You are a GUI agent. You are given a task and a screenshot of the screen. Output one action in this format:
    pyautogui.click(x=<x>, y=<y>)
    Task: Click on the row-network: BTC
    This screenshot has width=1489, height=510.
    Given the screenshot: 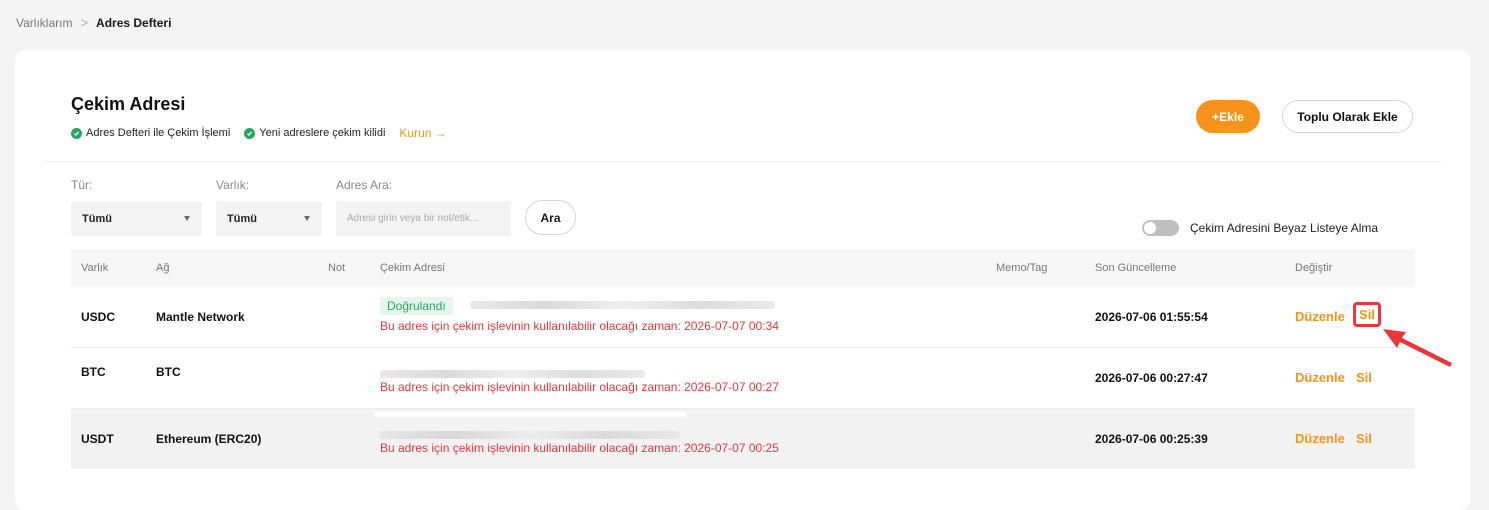 What is the action you would take?
    pyautogui.click(x=168, y=372)
    